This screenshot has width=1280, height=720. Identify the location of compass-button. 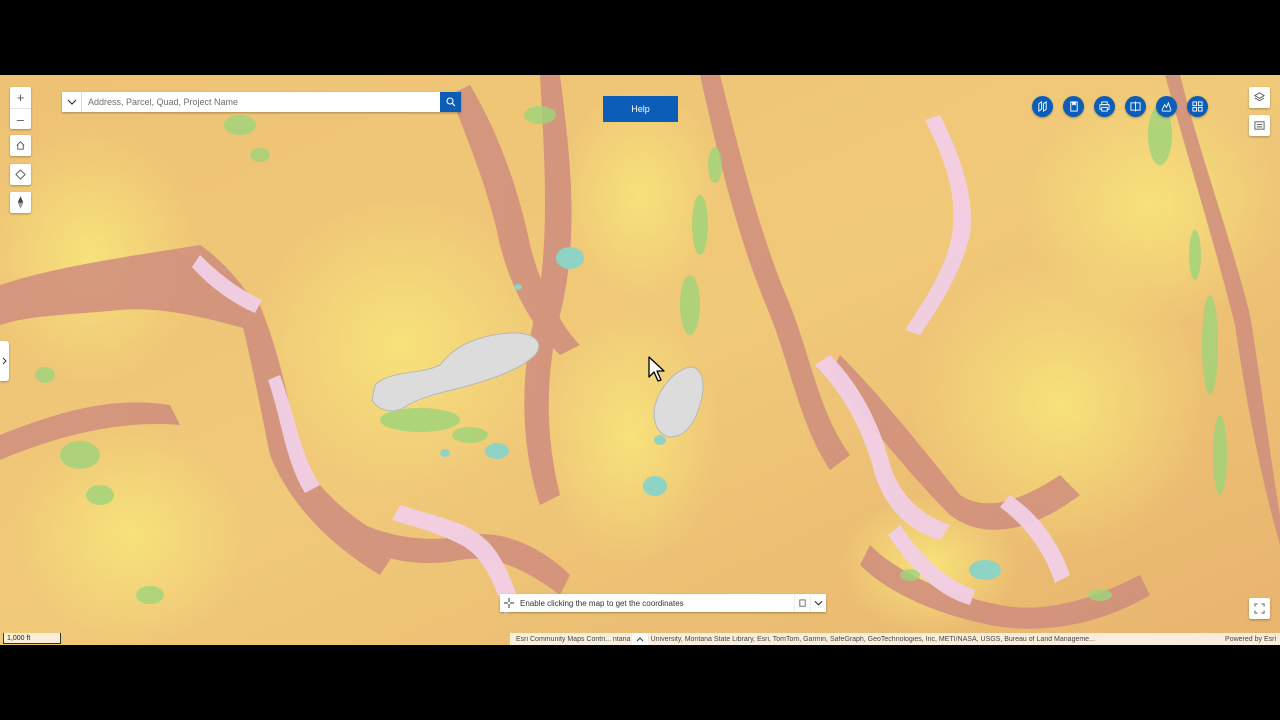
(20, 202).